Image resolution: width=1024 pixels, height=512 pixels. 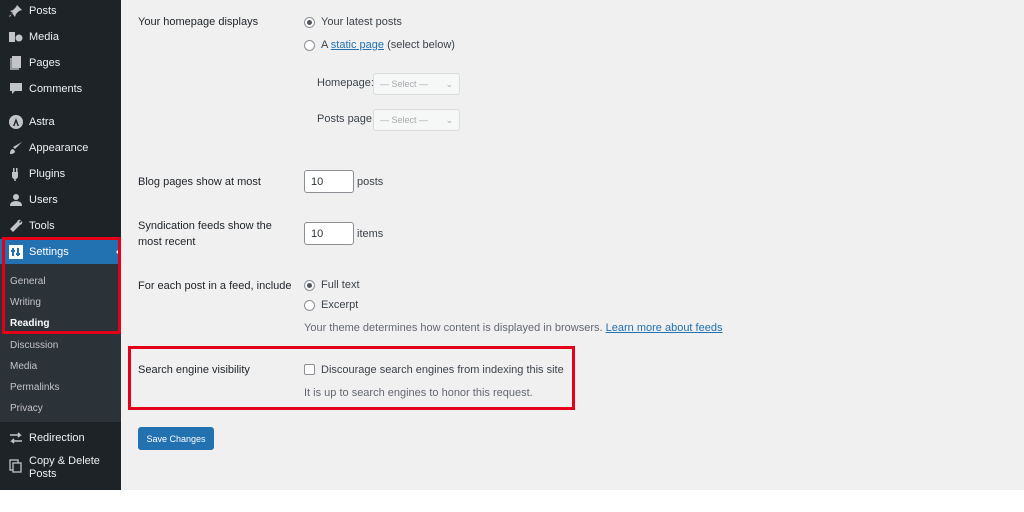 I want to click on static-page-link: static page, so click(x=357, y=45).